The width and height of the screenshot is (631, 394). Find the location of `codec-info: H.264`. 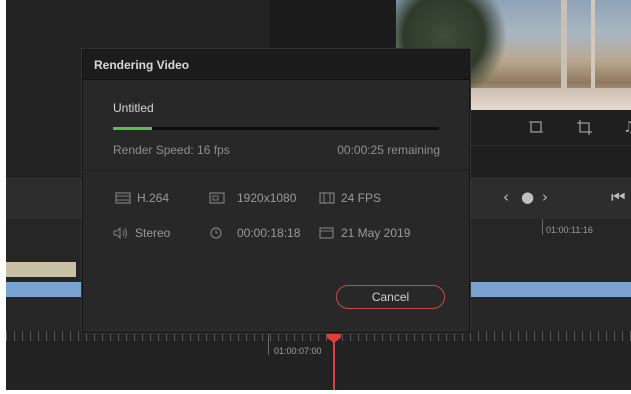

codec-info: H.264 is located at coordinates (142, 198).